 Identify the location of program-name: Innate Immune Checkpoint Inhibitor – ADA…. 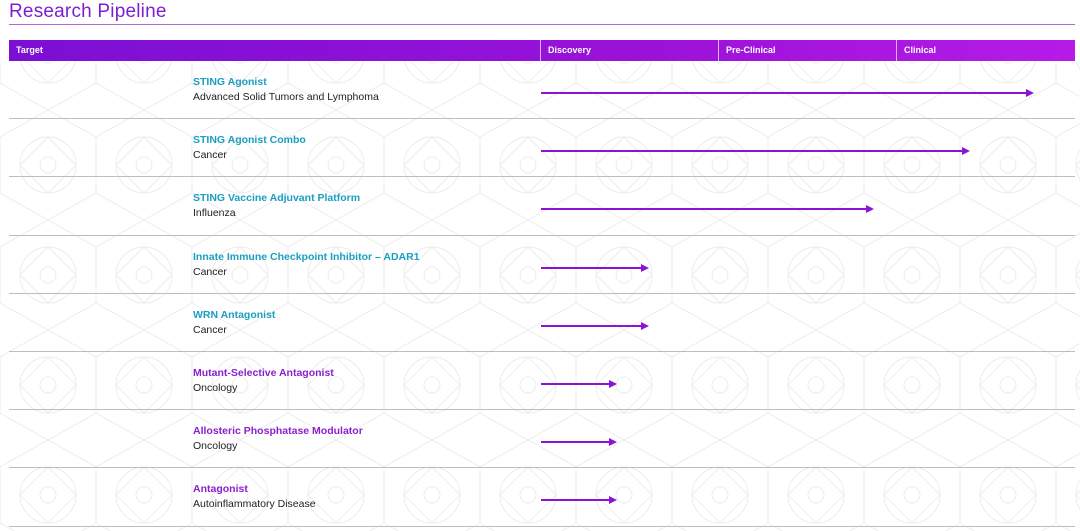
(306, 256).